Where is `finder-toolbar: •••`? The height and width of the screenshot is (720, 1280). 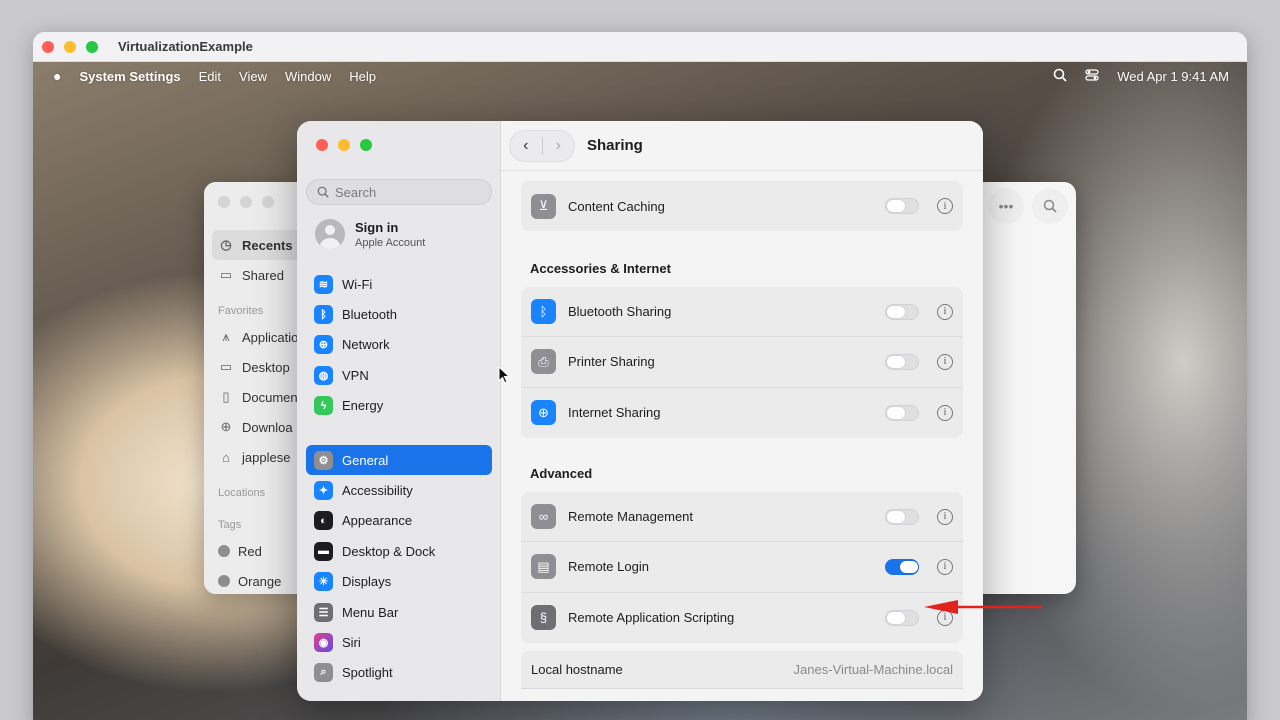
finder-toolbar: ••• is located at coordinates (1028, 206).